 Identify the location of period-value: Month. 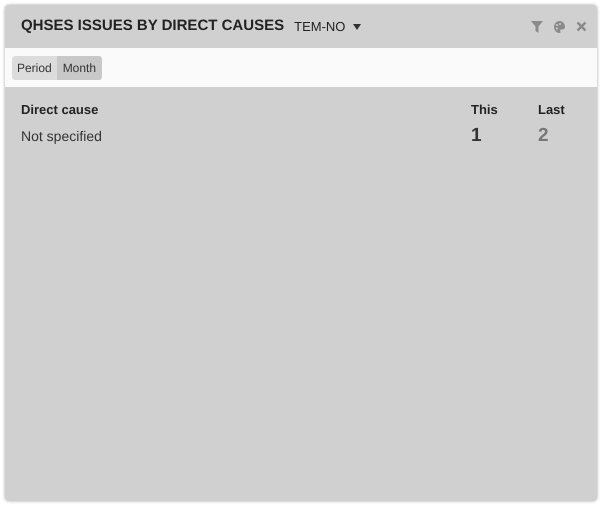
(79, 68).